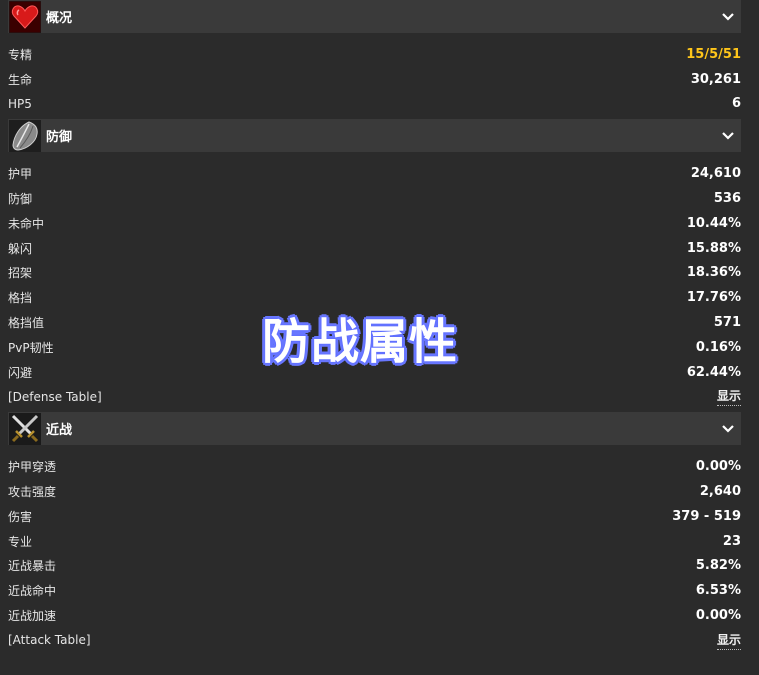 Image resolution: width=759 pixels, height=675 pixels. I want to click on stat-label: 未命中, so click(26, 223).